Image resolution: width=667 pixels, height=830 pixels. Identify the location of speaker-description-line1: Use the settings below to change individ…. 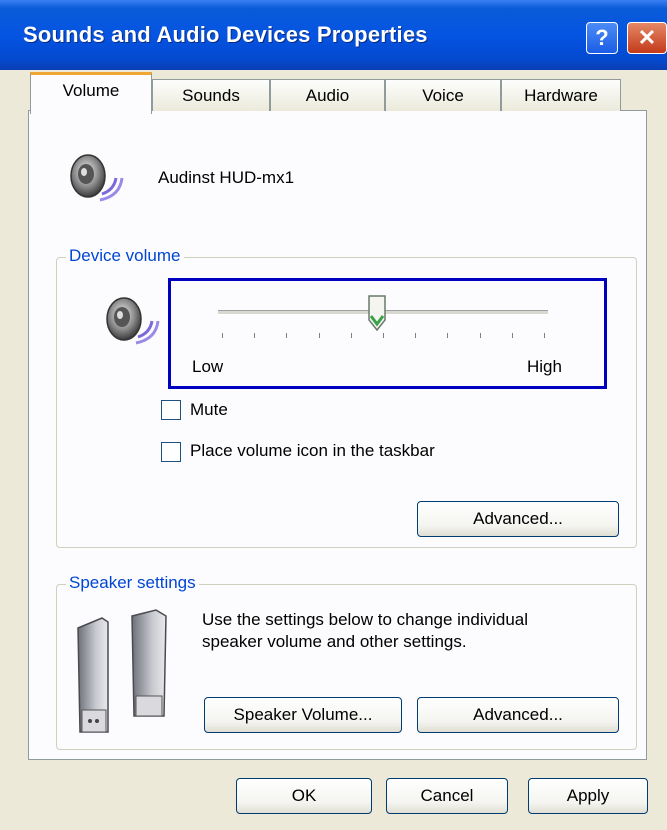
(365, 619).